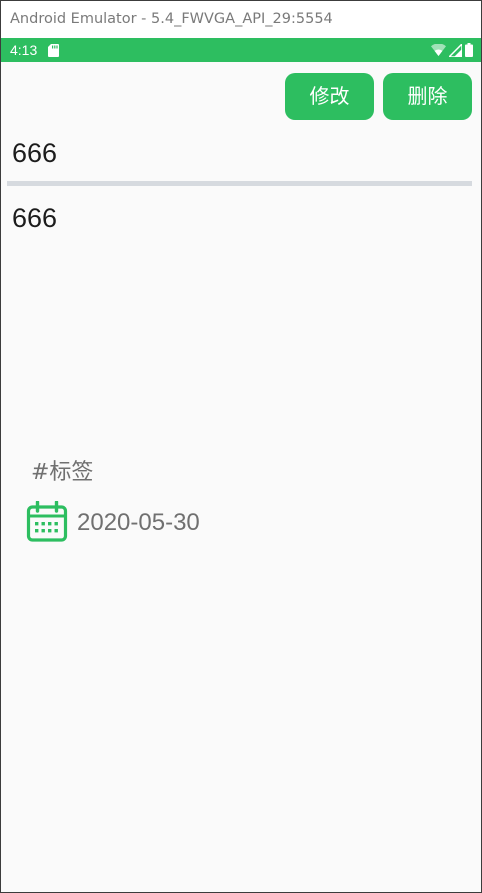 The height and width of the screenshot is (893, 482). I want to click on status-bar: 4:13, so click(241, 50).